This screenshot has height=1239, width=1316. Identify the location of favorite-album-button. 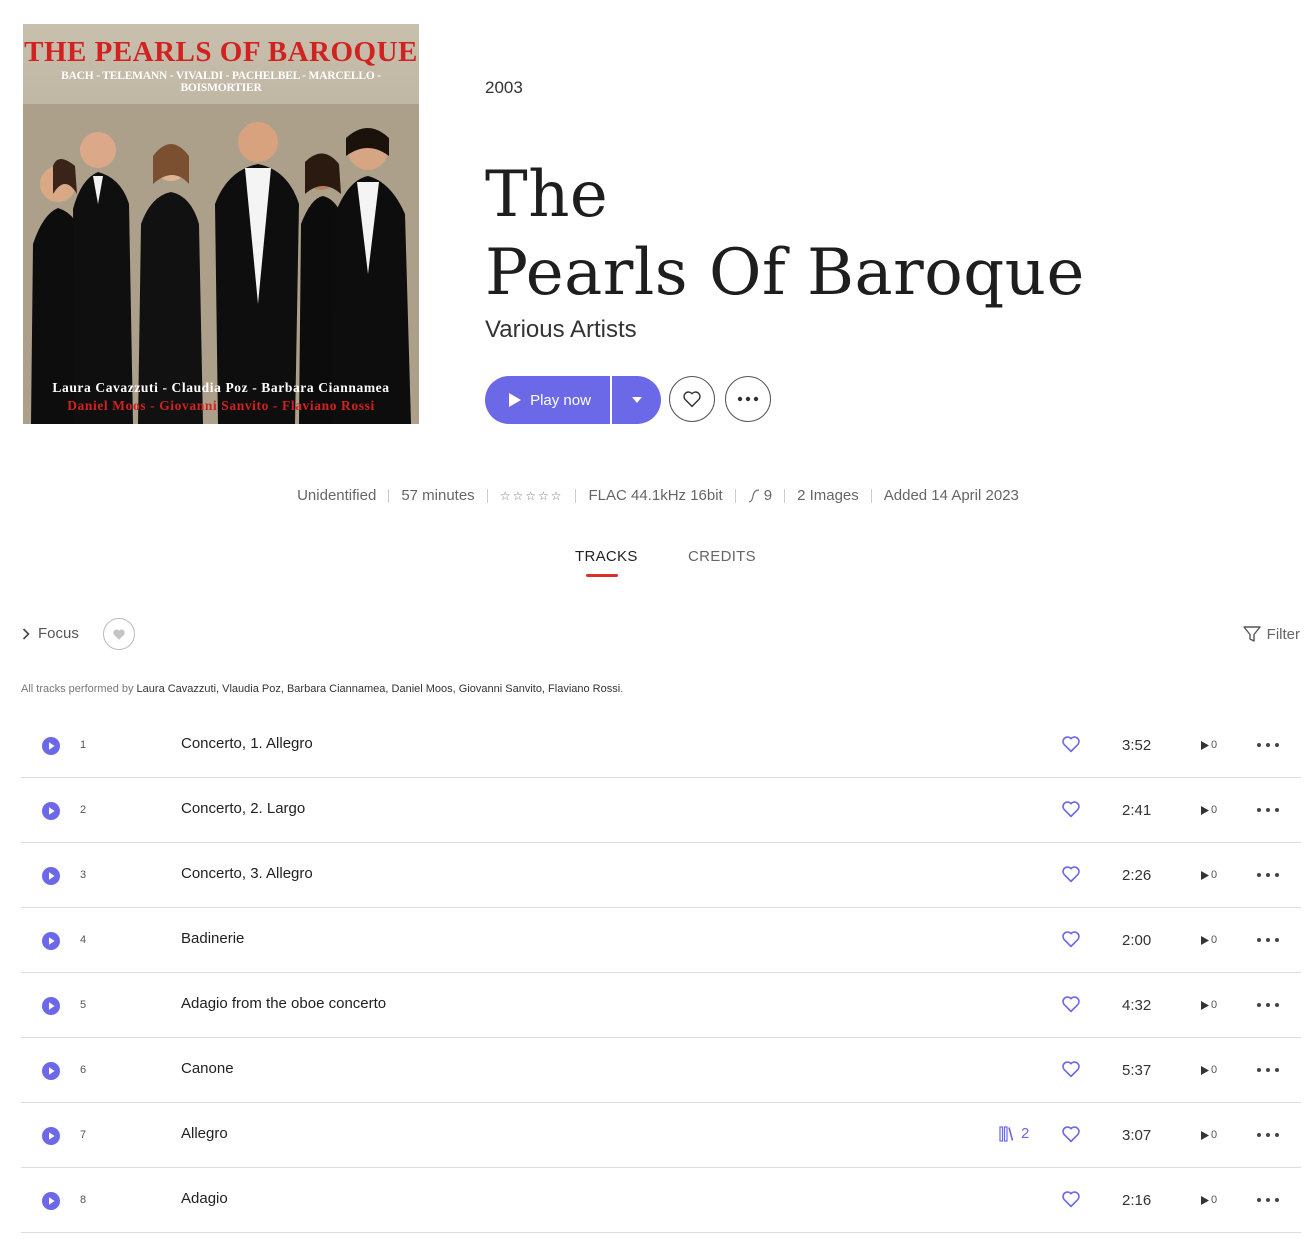
(692, 399).